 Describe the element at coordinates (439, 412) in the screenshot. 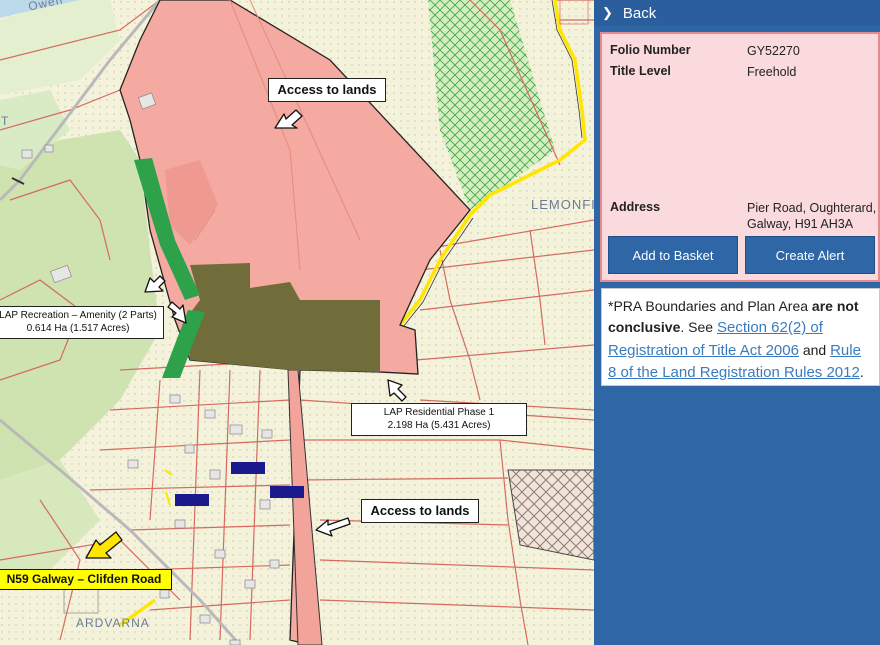

I see `callout-residential-title: LAP Residential Phase 1` at that location.